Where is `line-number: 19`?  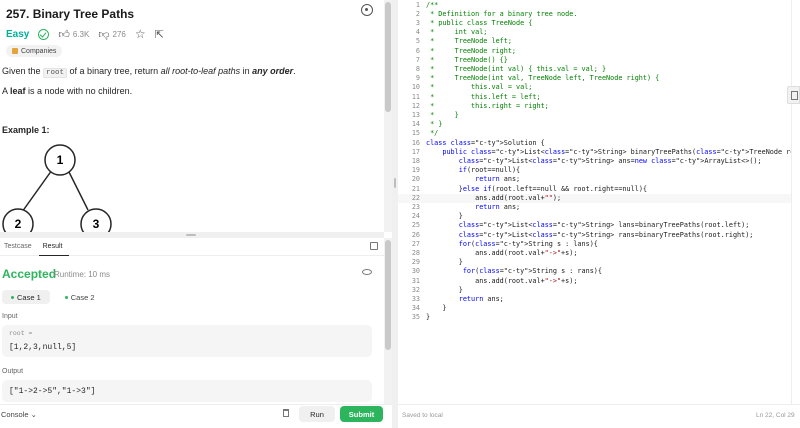 line-number: 19 is located at coordinates (415, 170).